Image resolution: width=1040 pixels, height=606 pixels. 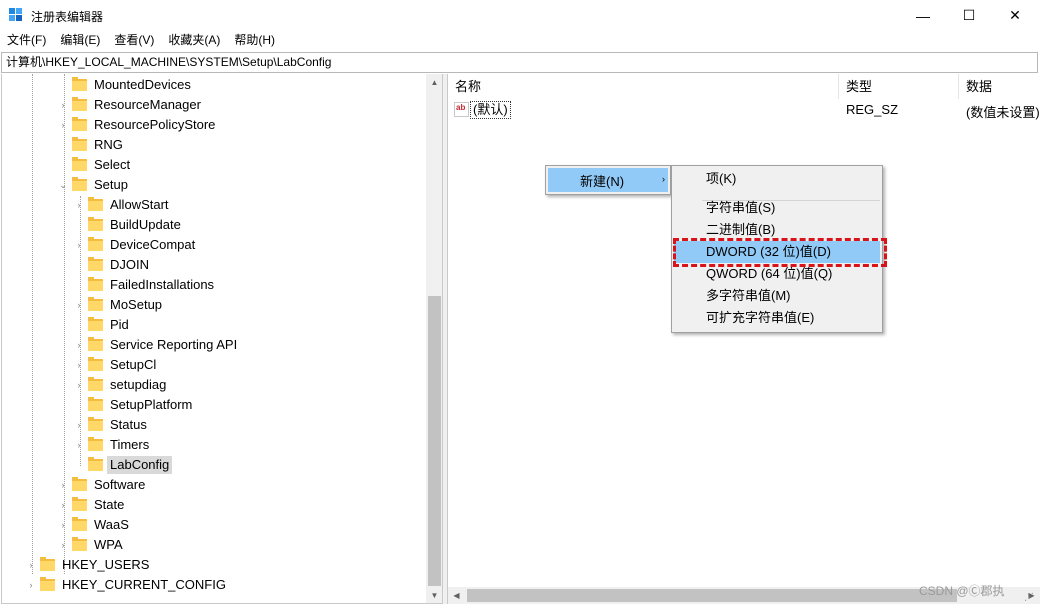 I want to click on tree-item: › ResourceManager, so click(x=130, y=105).